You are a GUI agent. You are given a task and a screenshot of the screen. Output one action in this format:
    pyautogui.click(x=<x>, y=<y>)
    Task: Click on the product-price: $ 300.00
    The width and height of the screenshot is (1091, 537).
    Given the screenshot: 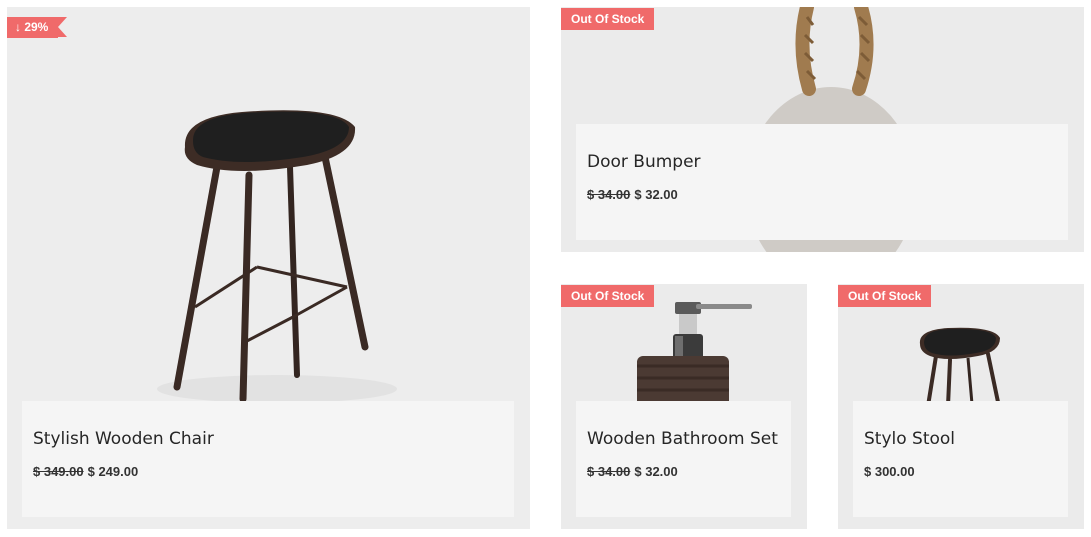 What is the action you would take?
    pyautogui.click(x=889, y=471)
    